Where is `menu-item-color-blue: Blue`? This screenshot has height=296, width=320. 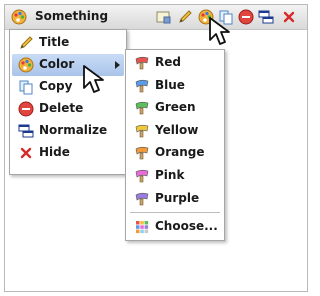 menu-item-color-blue: Blue is located at coordinates (175, 86).